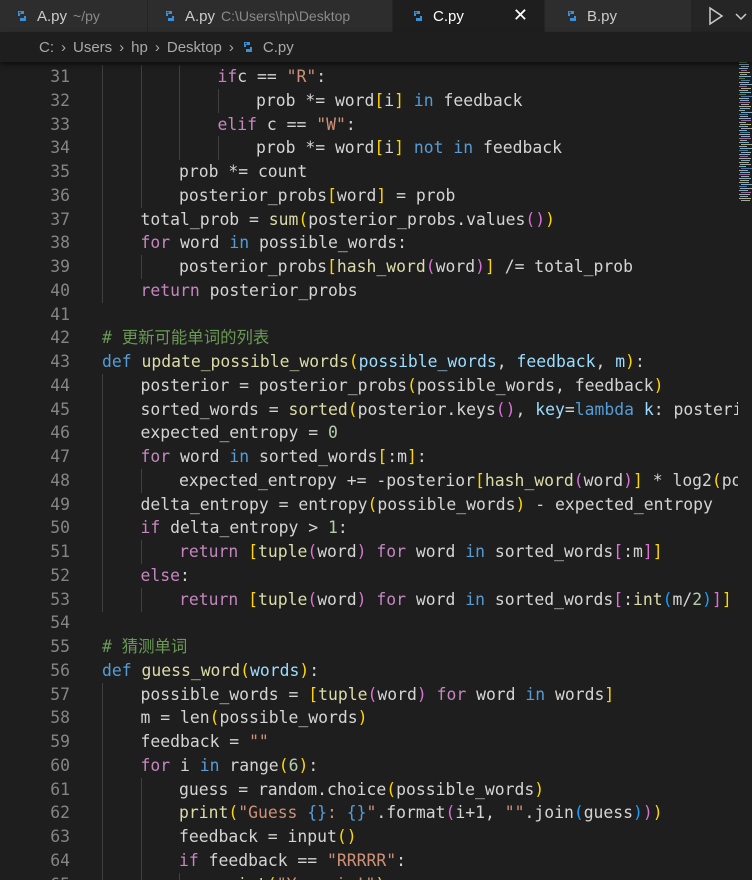  What do you see at coordinates (369, 338) in the screenshot?
I see `code-line: 42 # 更新可能单词的列表` at bounding box center [369, 338].